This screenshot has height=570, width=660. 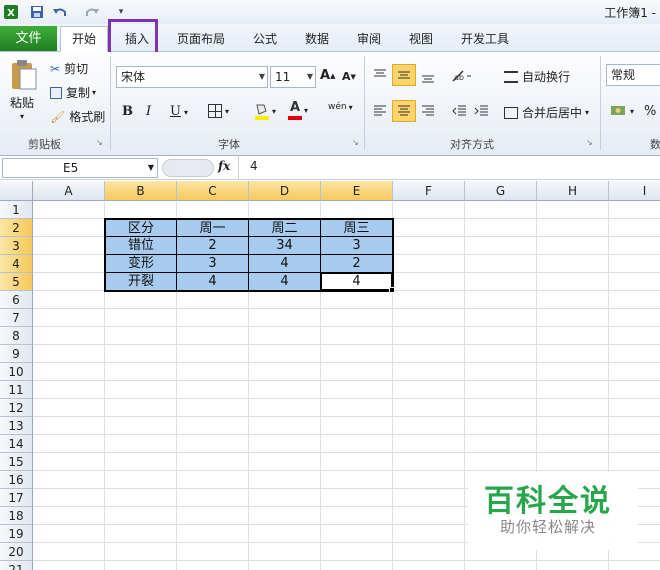 What do you see at coordinates (404, 111) in the screenshot?
I see `align-center-icon` at bounding box center [404, 111].